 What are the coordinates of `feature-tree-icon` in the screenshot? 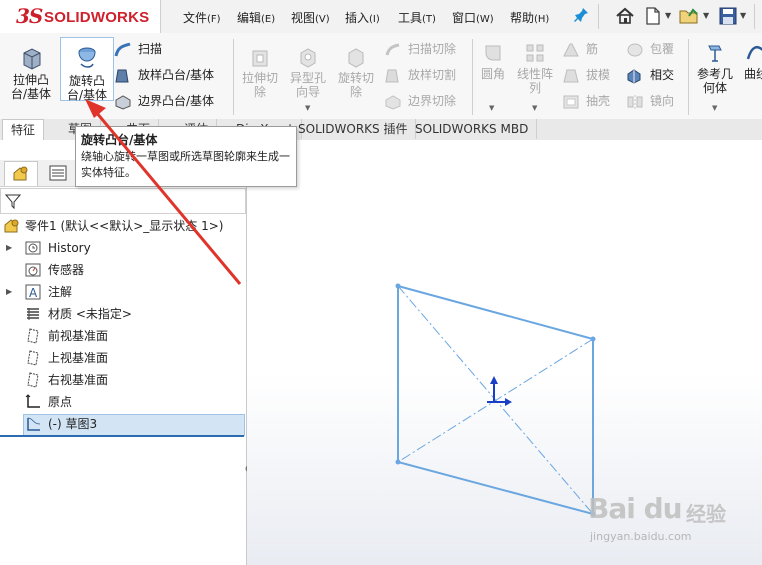 It's located at (20, 173).